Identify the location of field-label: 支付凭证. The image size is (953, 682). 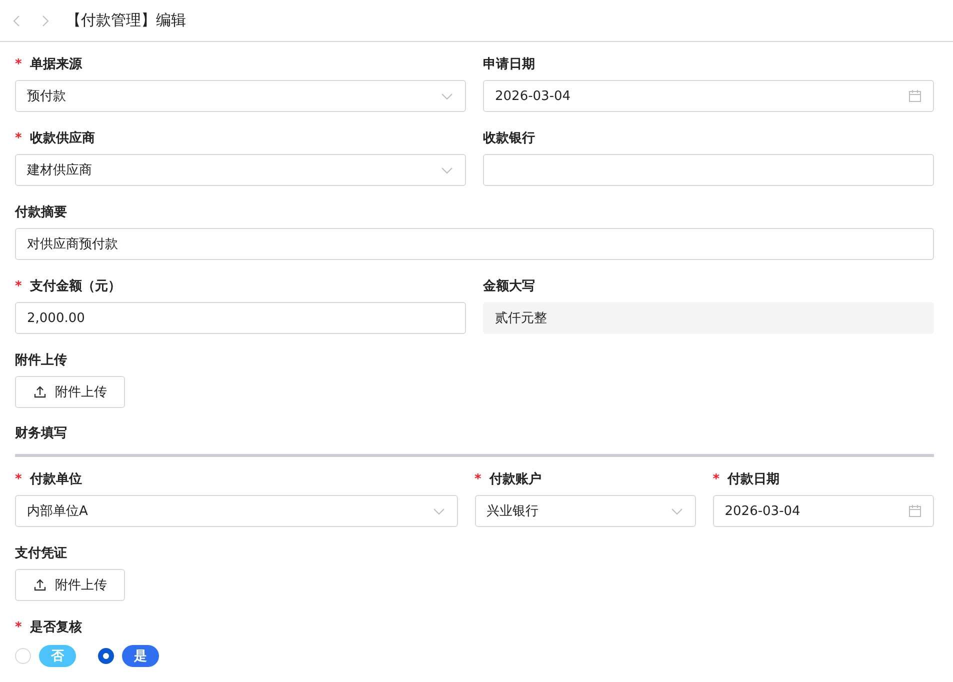
(41, 553).